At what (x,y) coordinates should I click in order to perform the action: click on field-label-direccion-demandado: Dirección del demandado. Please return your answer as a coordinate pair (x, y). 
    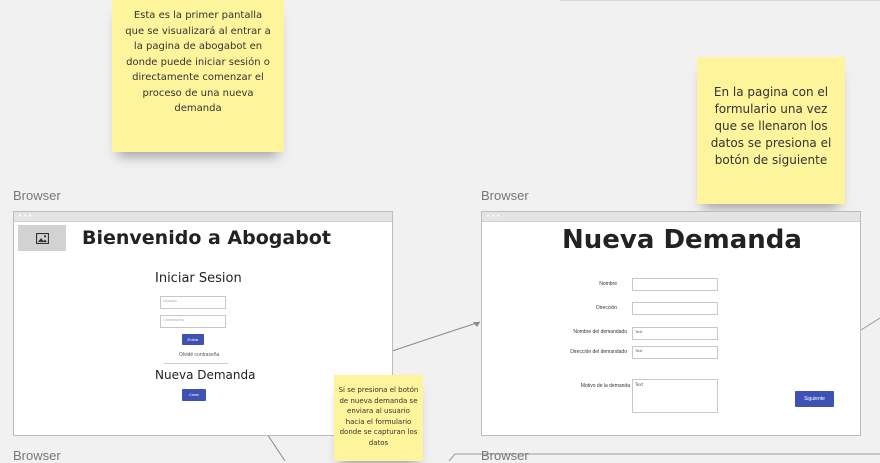
    Looking at the image, I should click on (598, 352).